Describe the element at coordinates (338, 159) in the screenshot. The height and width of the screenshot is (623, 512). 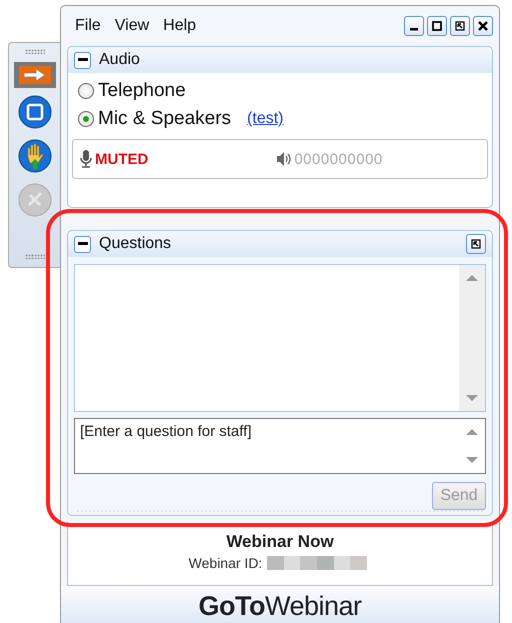
I see `speaker-level-meter: 0000000000` at that location.